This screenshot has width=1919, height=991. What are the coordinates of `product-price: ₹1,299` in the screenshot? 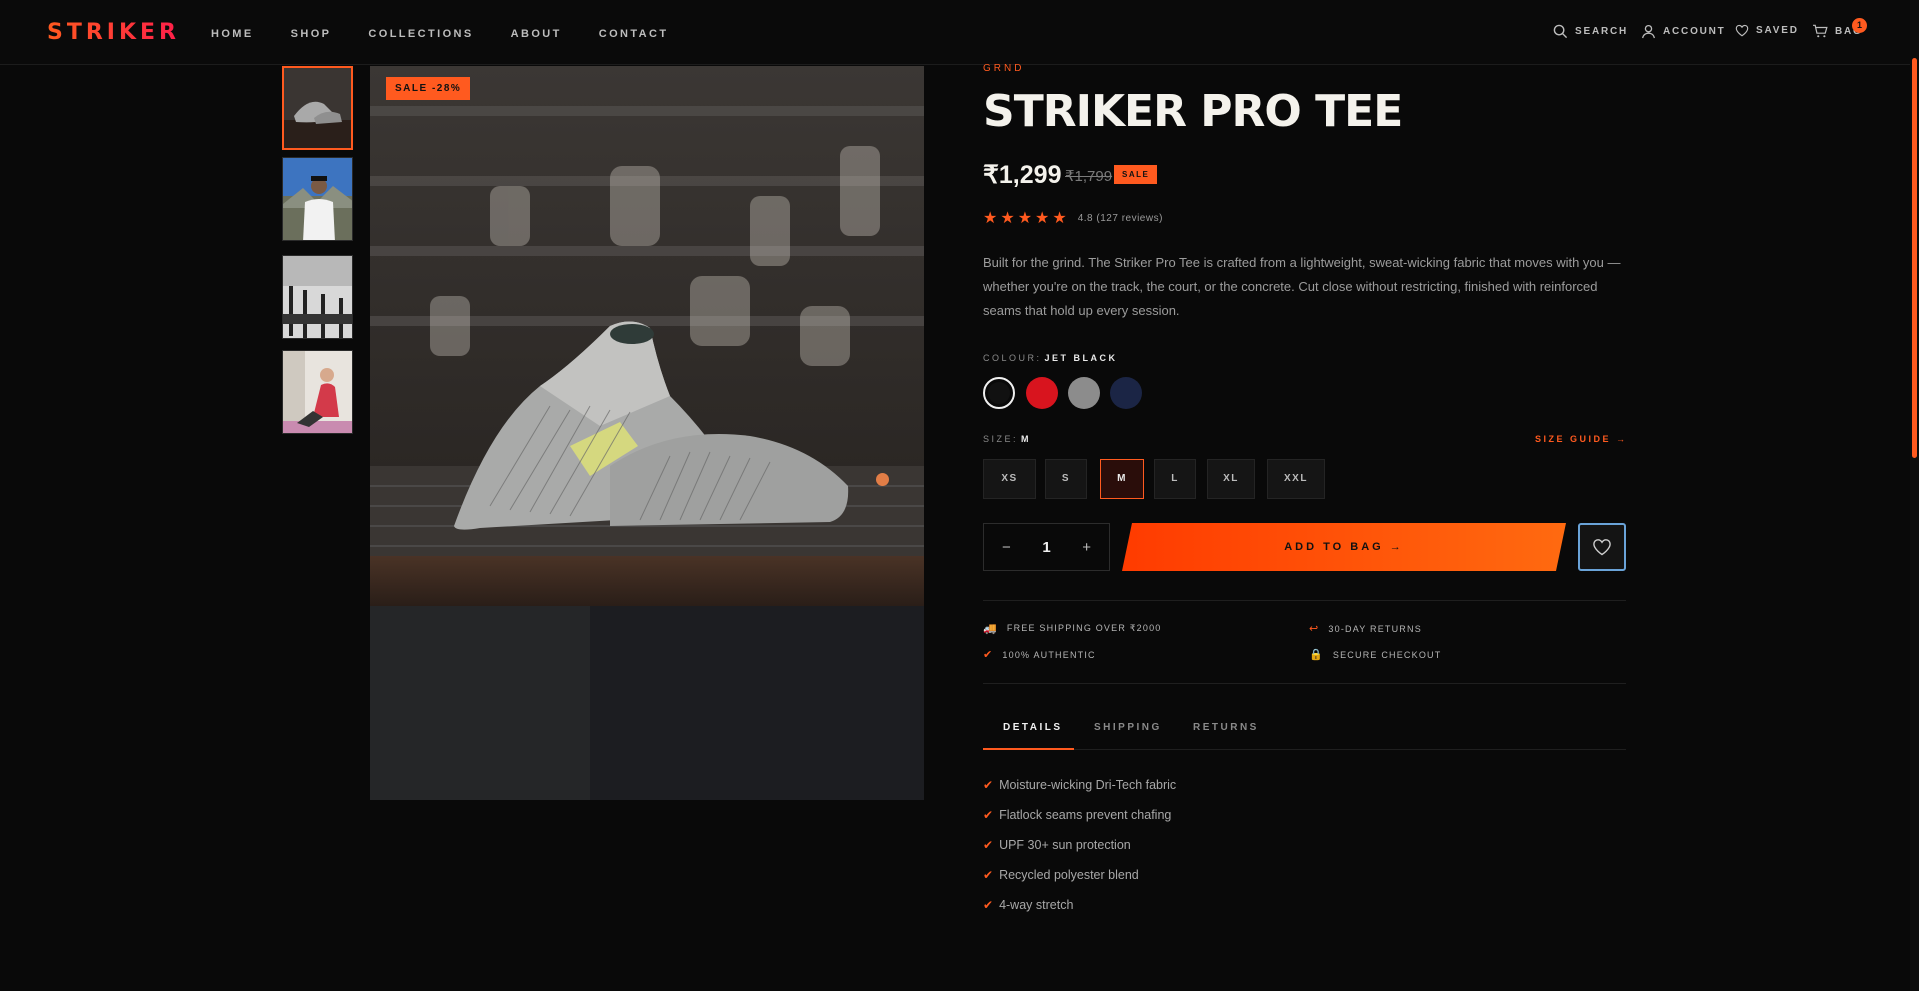 It's located at (1022, 175).